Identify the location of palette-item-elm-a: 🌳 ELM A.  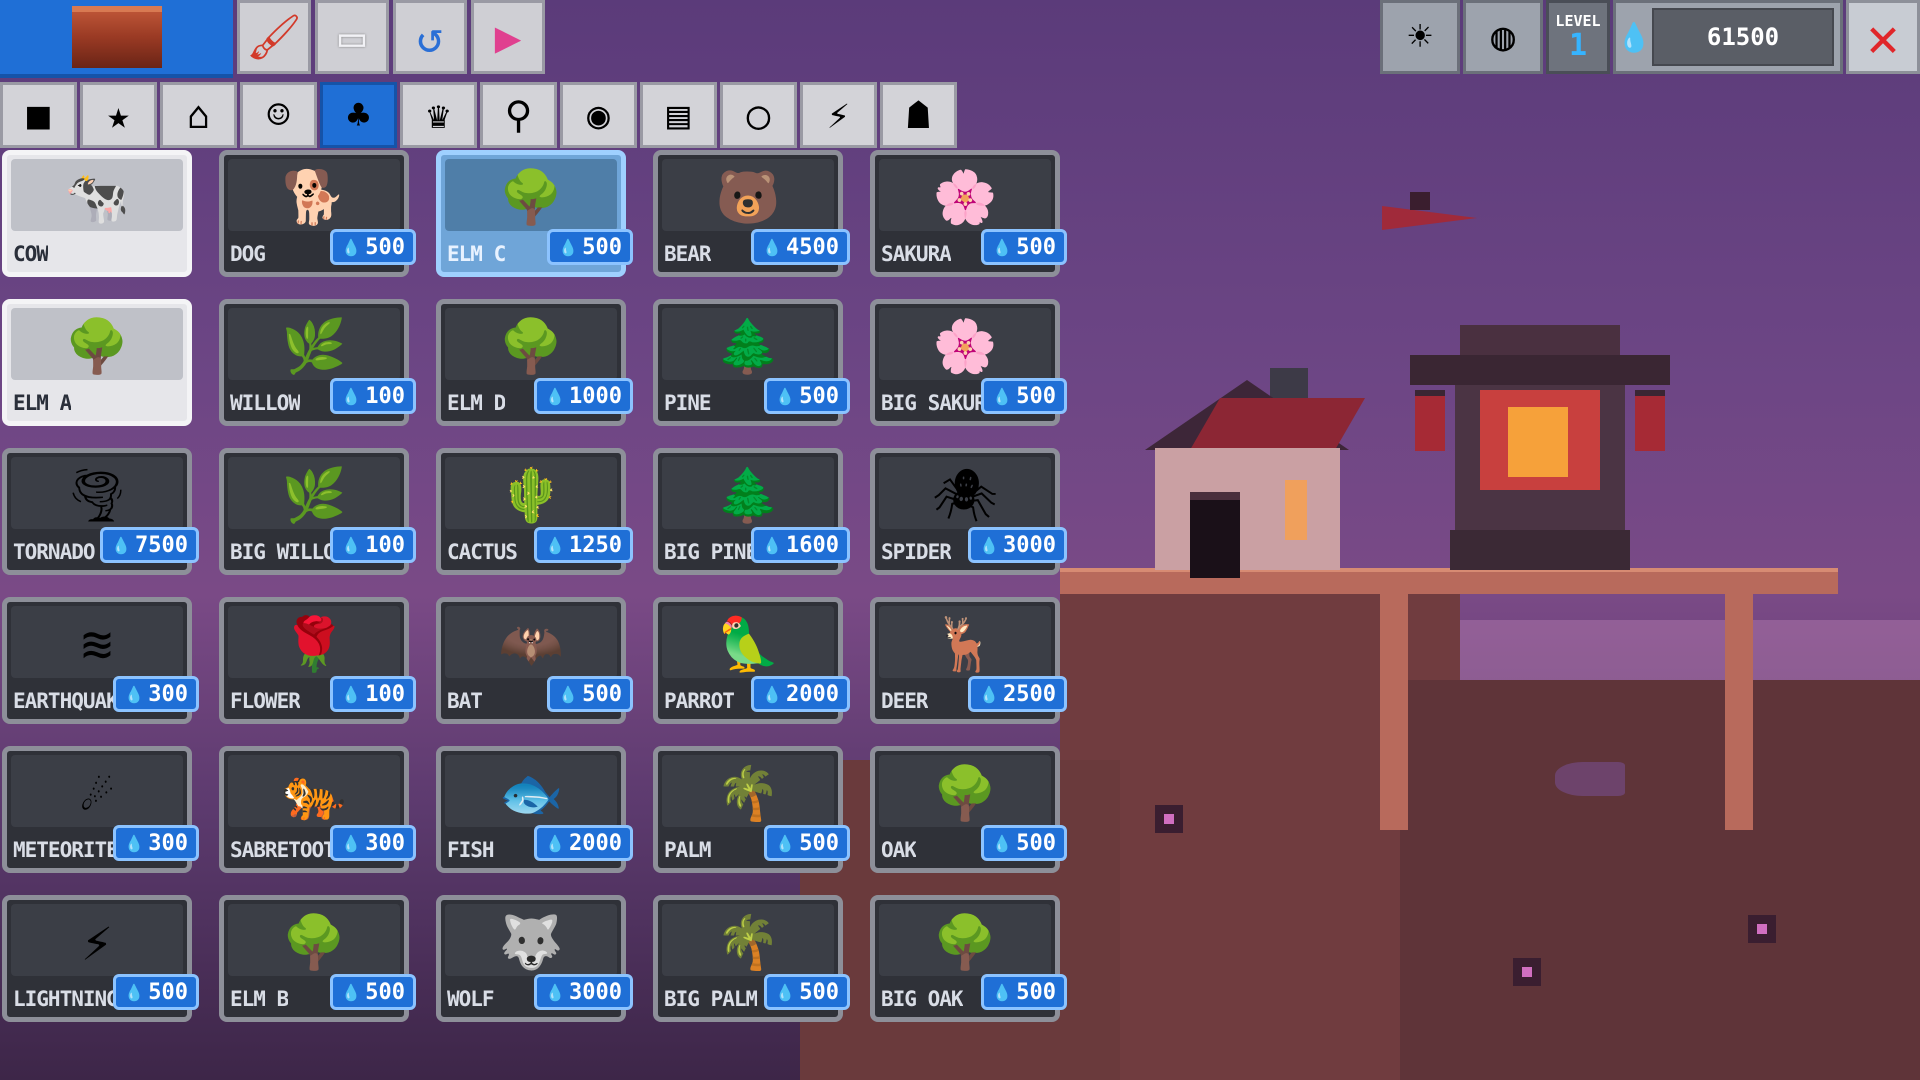
(97, 362).